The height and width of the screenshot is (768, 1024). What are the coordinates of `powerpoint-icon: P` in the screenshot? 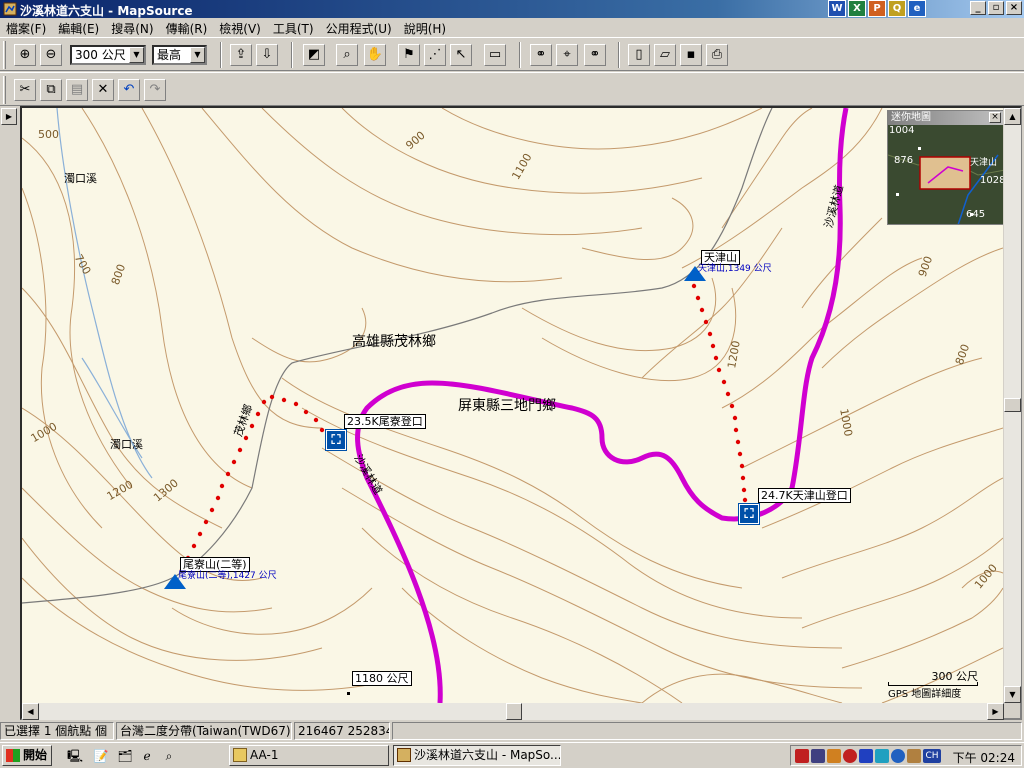 It's located at (877, 8).